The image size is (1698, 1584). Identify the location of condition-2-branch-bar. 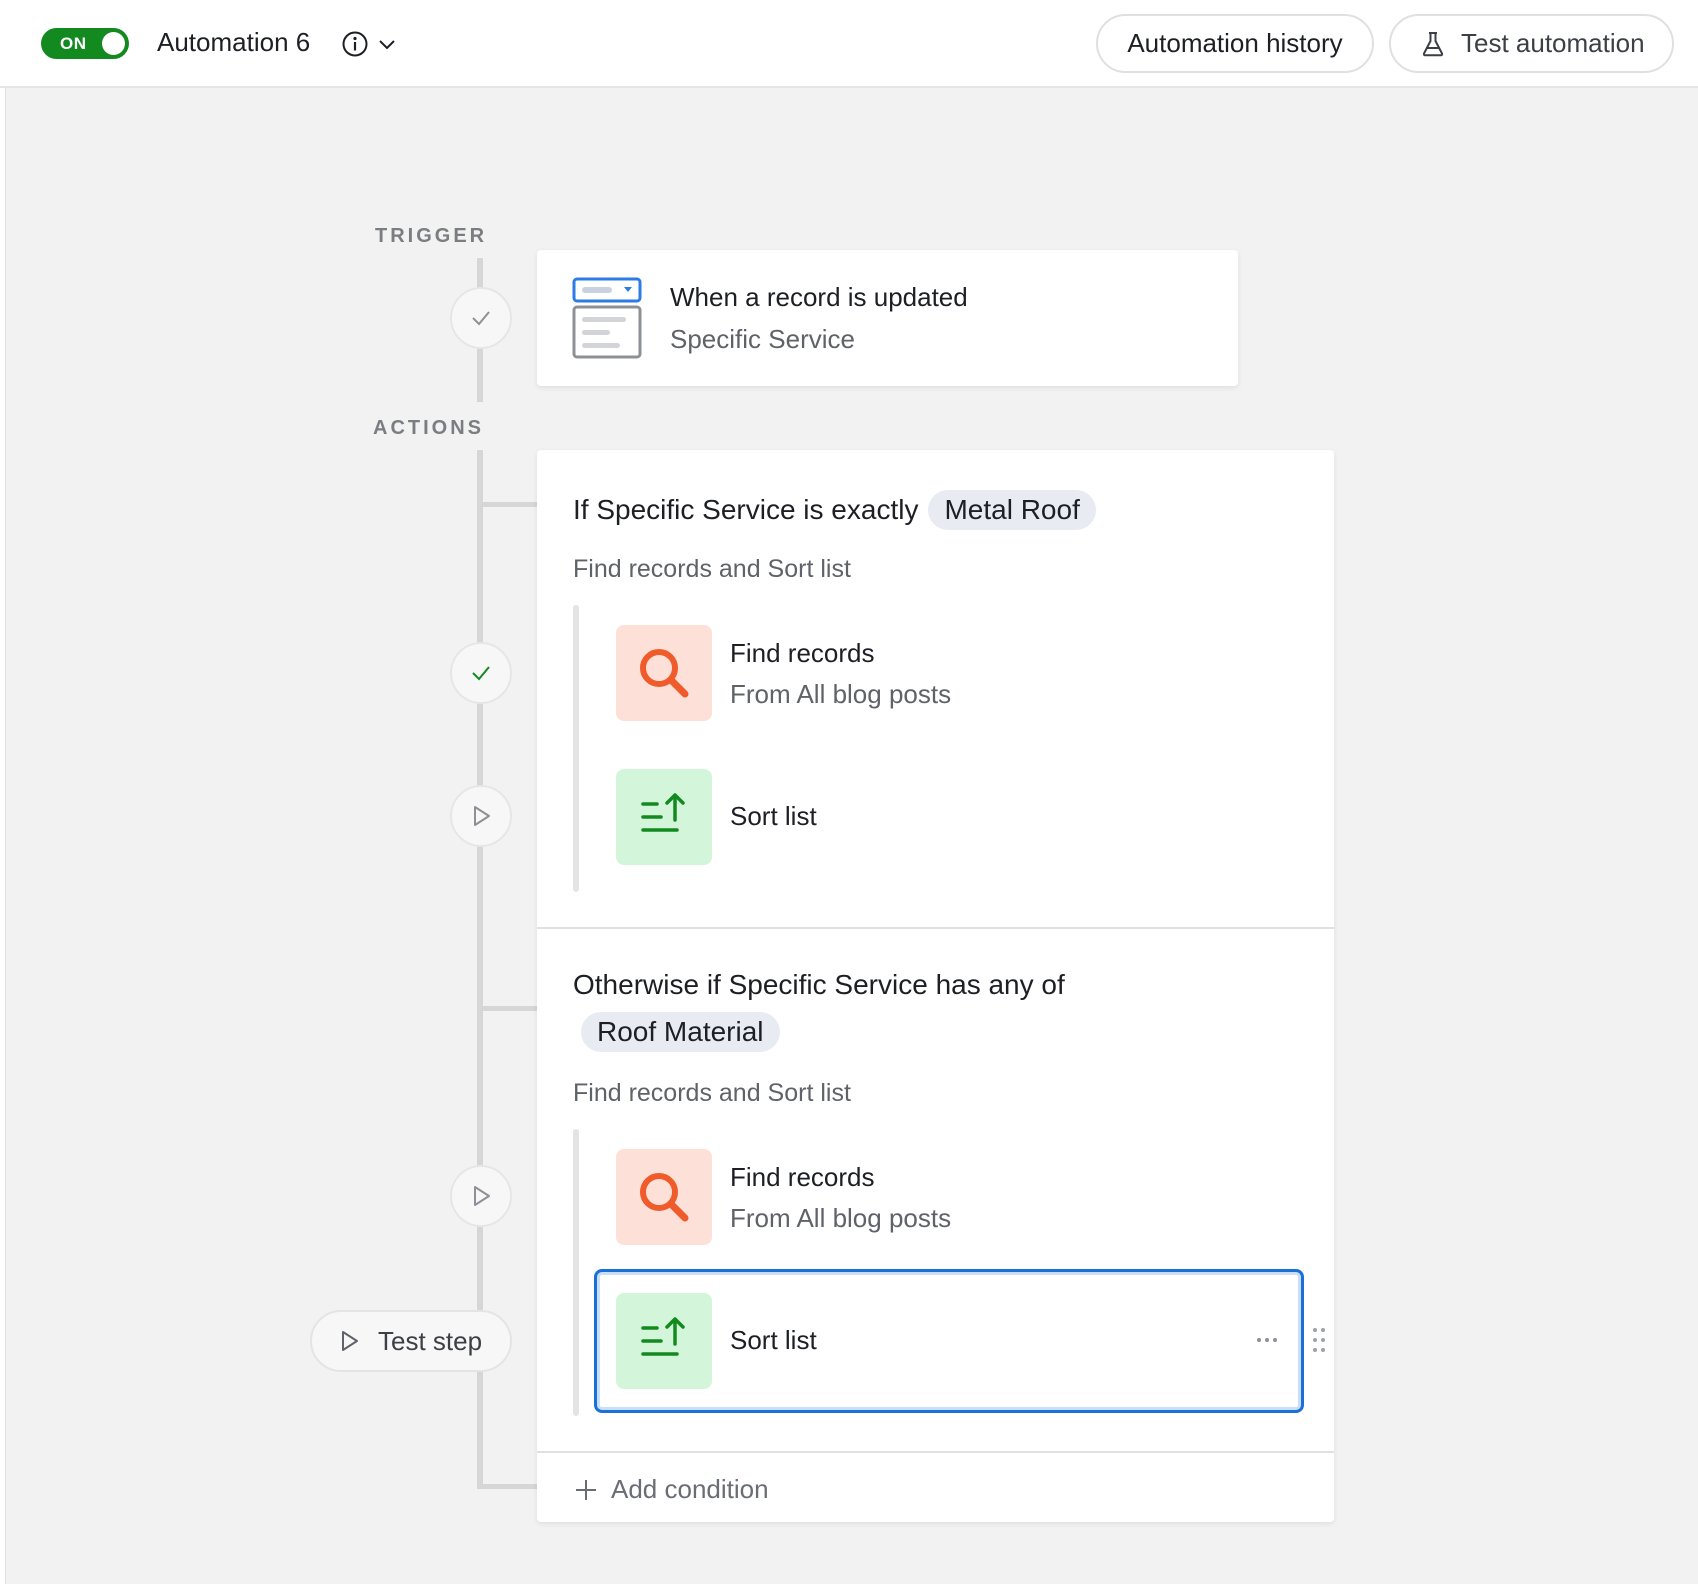
(576, 1272).